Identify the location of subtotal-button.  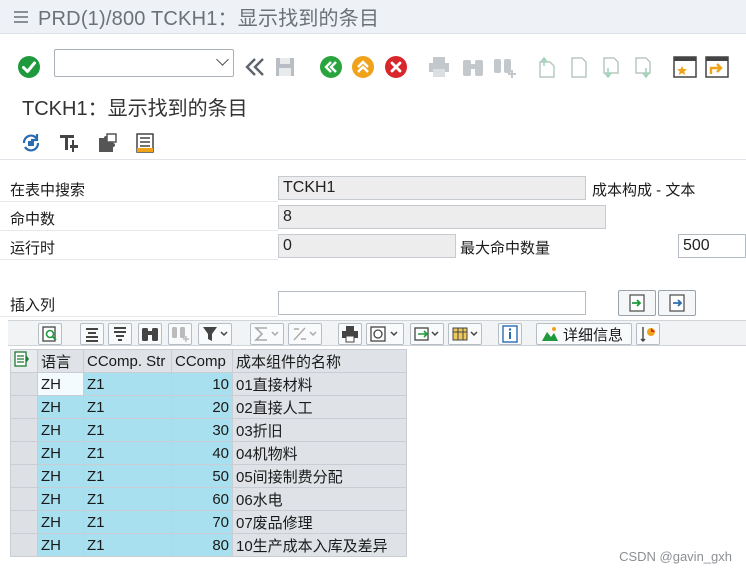
(305, 334).